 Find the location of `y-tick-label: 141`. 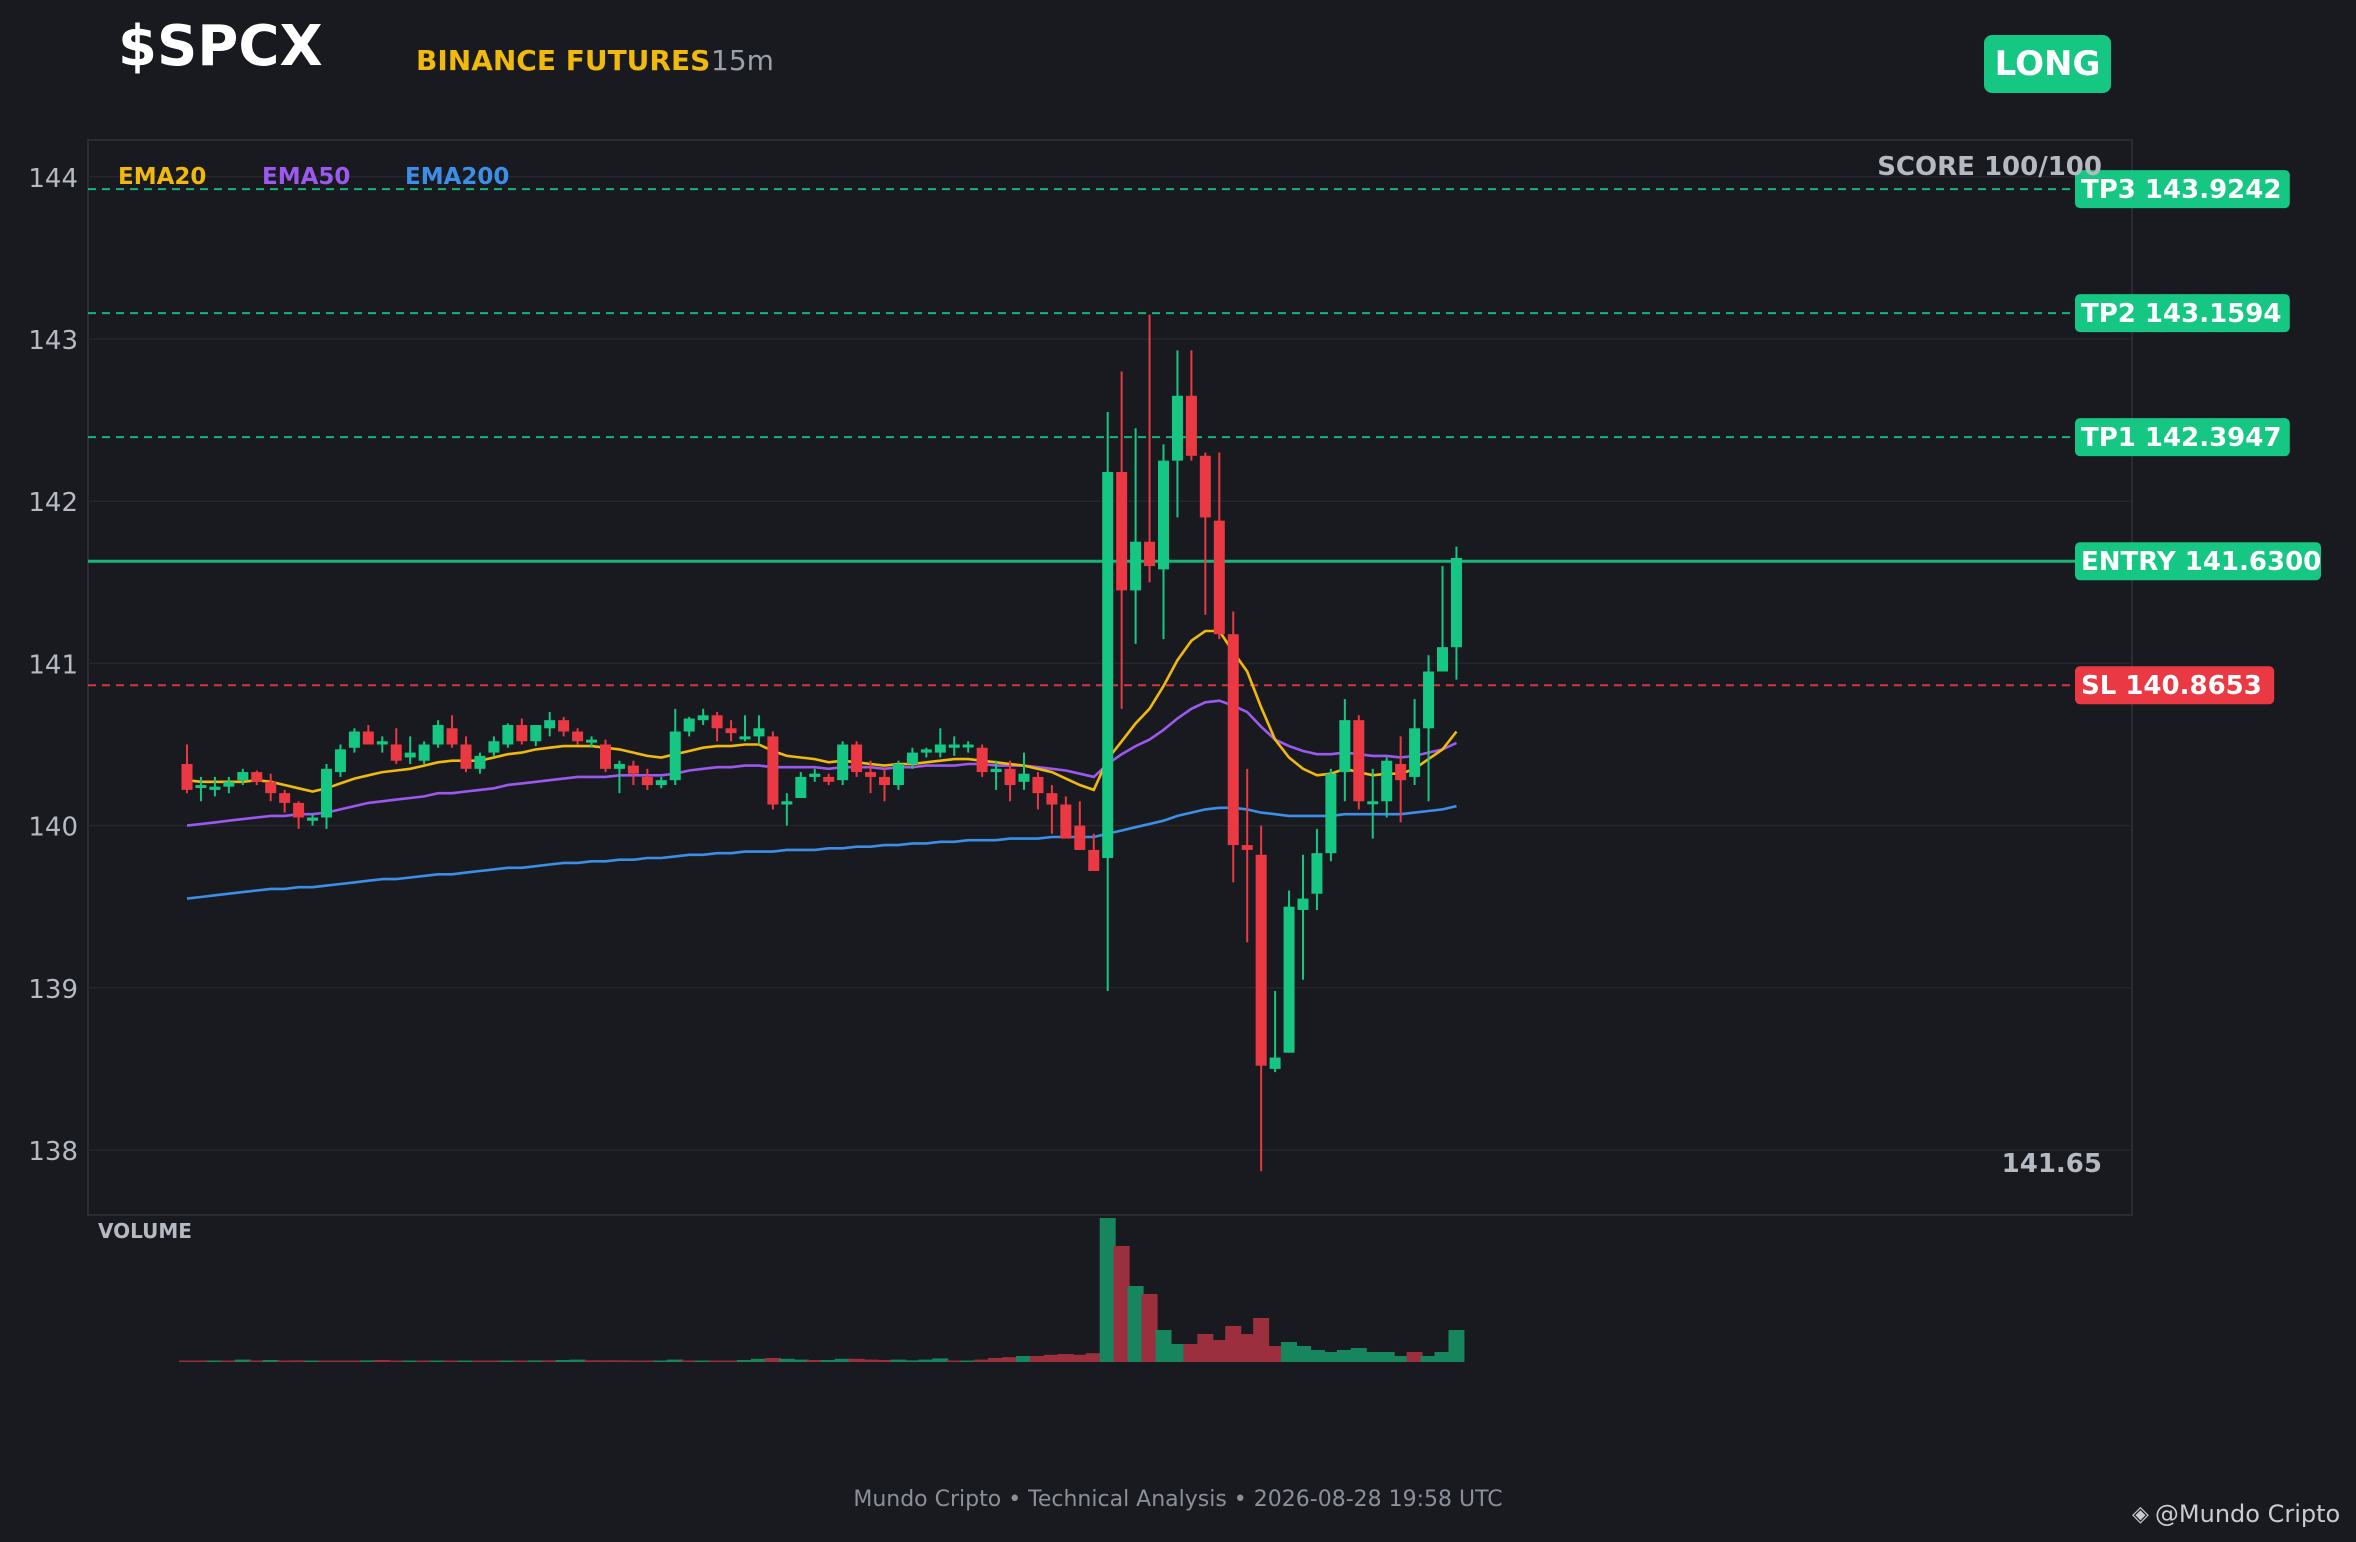

y-tick-label: 141 is located at coordinates (53, 665).